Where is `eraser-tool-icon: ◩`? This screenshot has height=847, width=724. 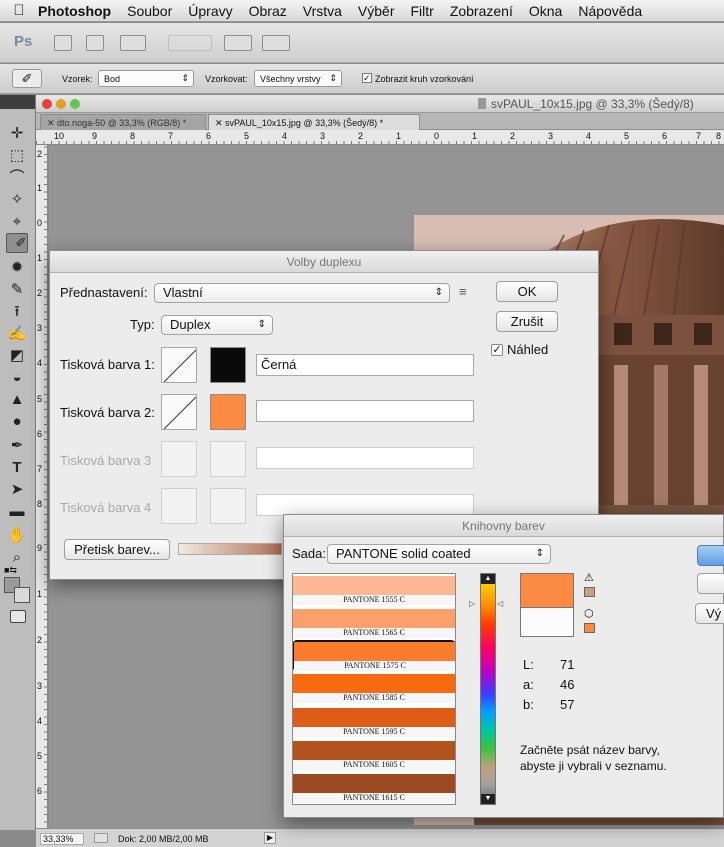
eraser-tool-icon: ◩ is located at coordinates (17, 356).